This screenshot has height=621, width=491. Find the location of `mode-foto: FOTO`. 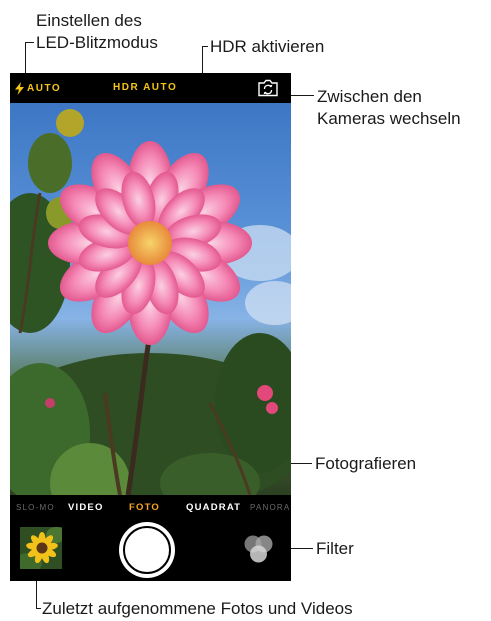

mode-foto: FOTO is located at coordinates (144, 507).